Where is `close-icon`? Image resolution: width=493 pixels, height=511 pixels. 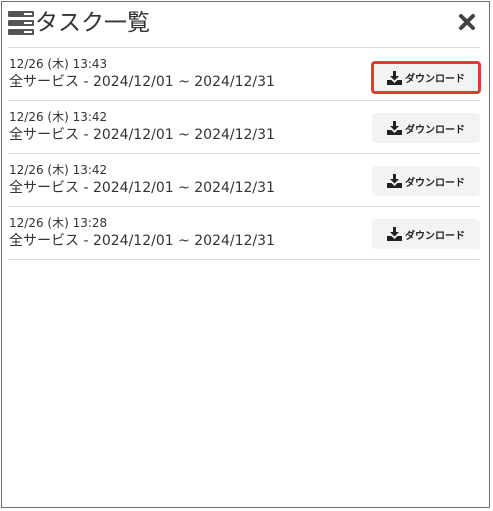 close-icon is located at coordinates (467, 22).